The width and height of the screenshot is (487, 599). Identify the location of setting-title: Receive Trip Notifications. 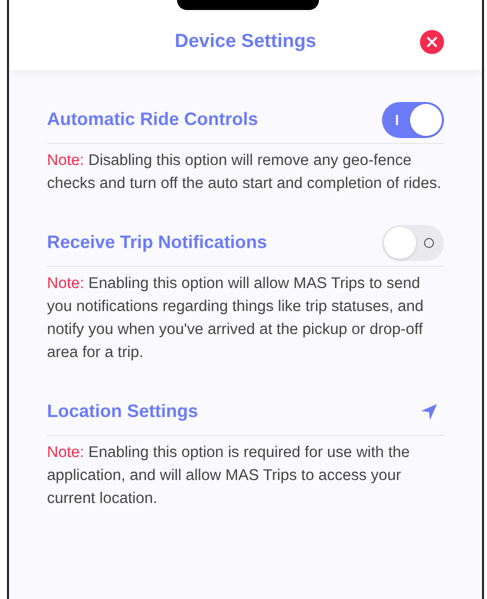
(157, 242).